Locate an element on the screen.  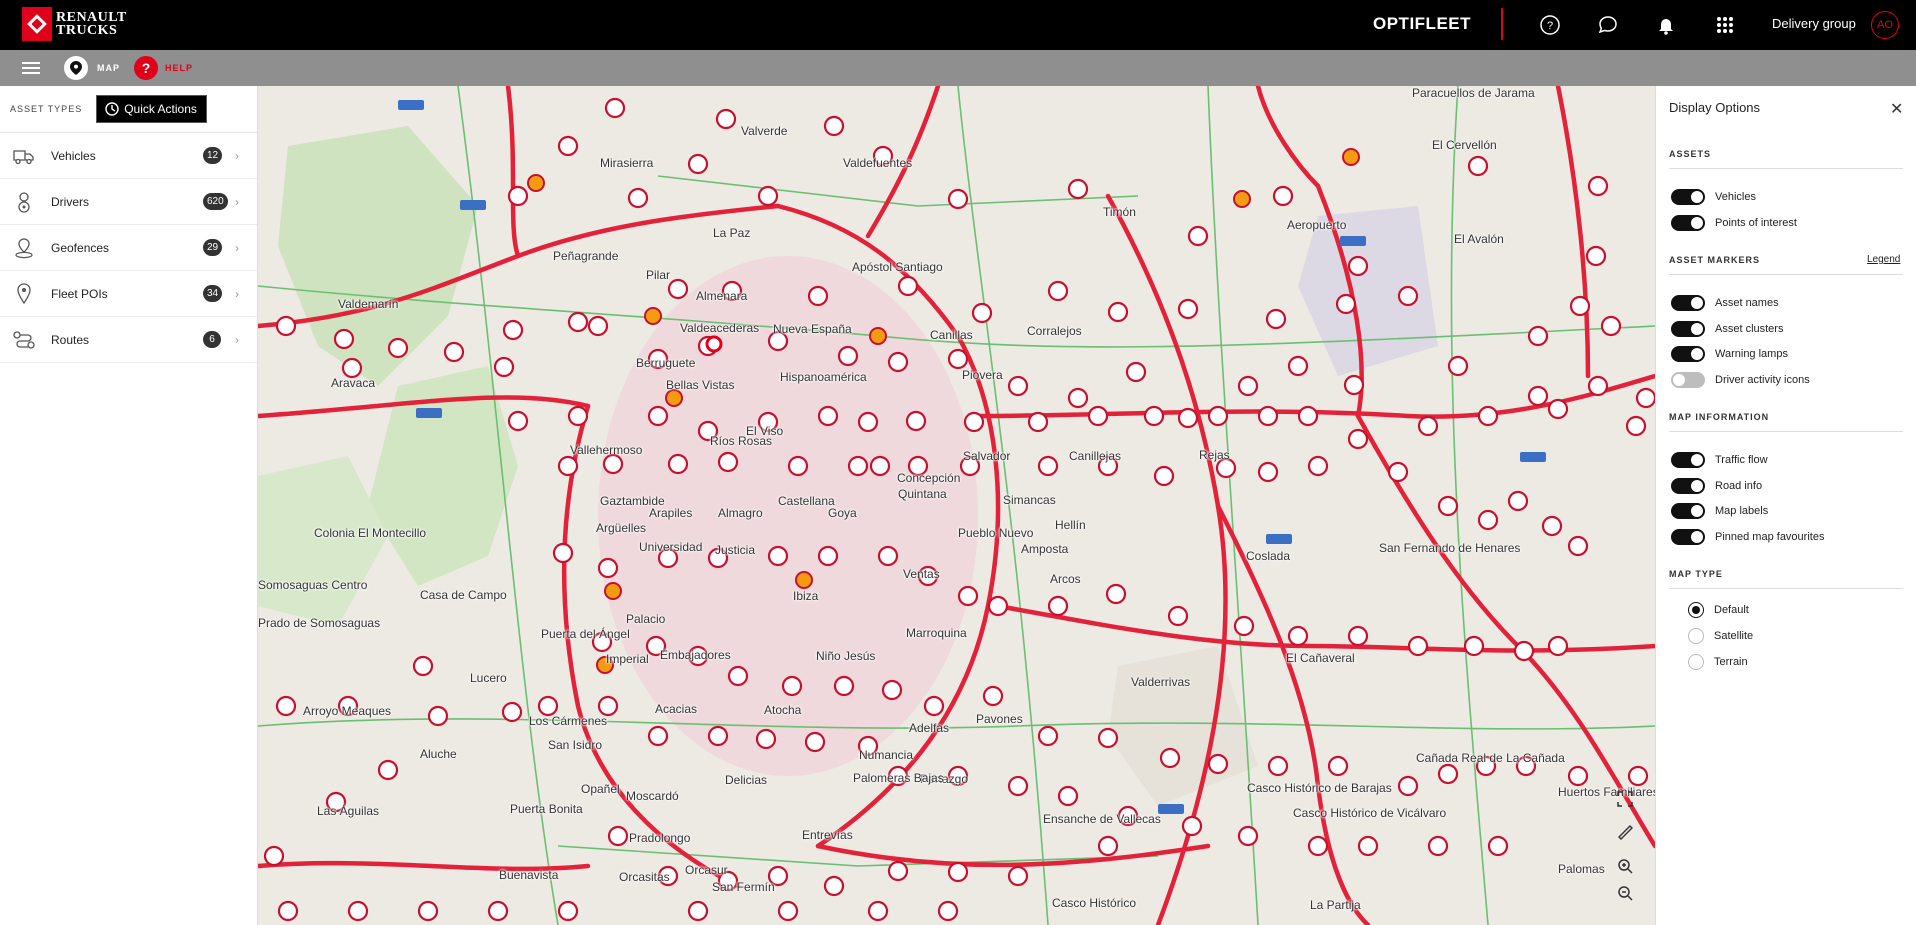
map-place-label: Amposta is located at coordinates (1045, 549).